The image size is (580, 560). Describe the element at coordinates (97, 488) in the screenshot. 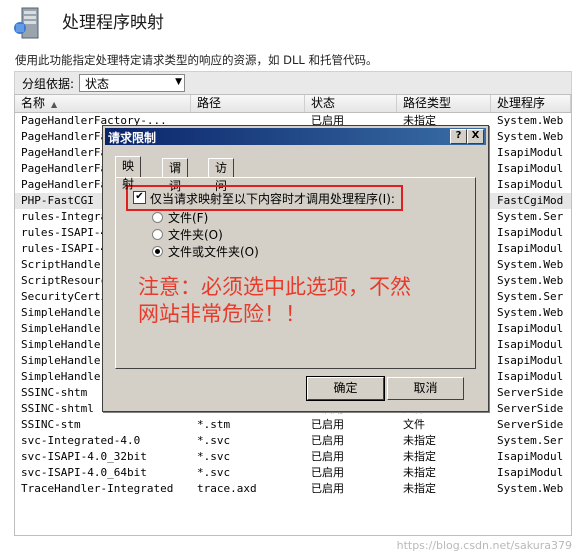

I see `cell-name: TraceHandler-Integrated` at that location.